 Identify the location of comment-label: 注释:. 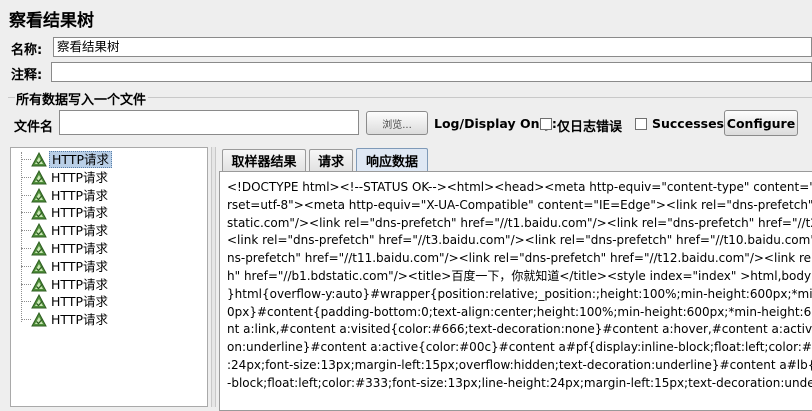
(27, 75).